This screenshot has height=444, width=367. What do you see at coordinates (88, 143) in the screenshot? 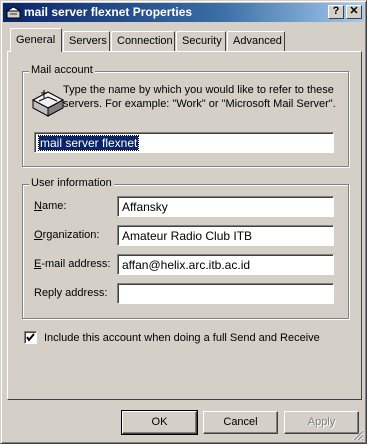
I see `account-name-value: mail server flexnet` at bounding box center [88, 143].